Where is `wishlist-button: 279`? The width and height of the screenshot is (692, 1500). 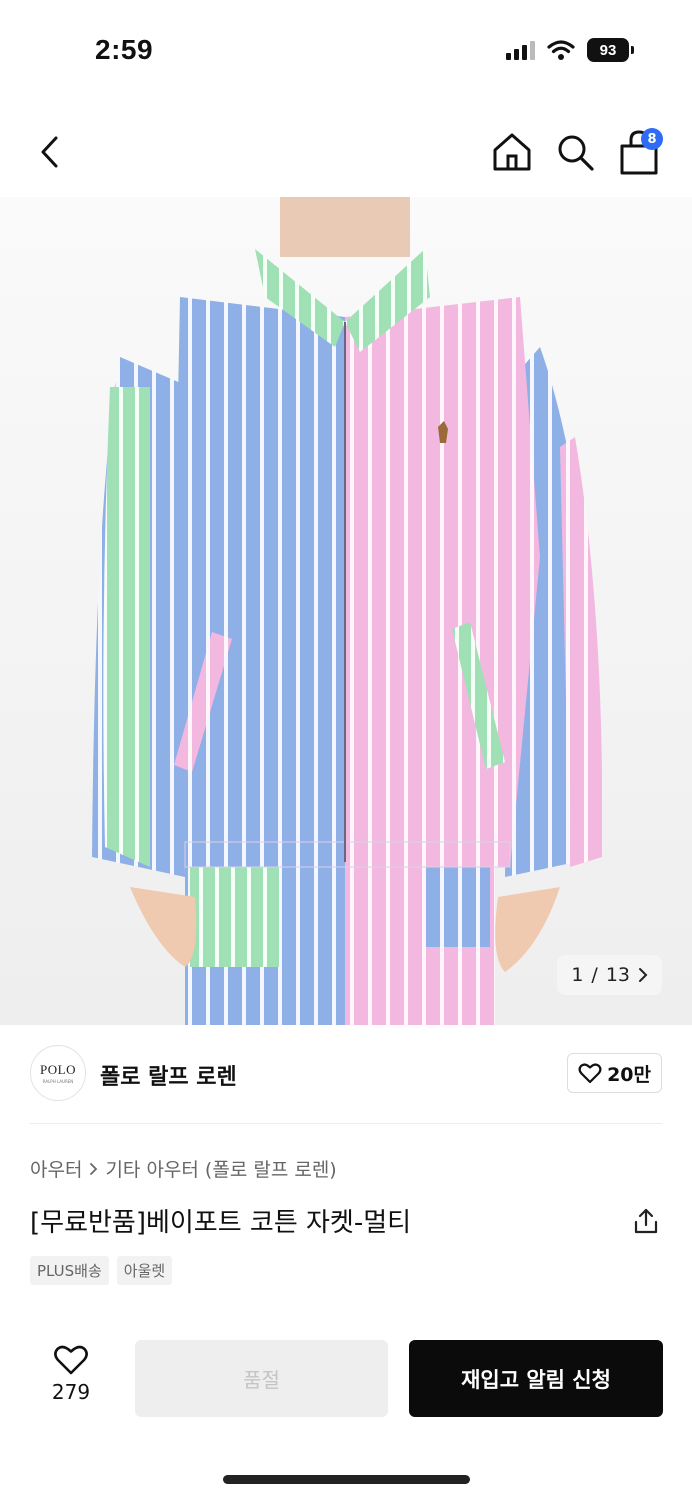
wishlist-button: 279 is located at coordinates (71, 1374).